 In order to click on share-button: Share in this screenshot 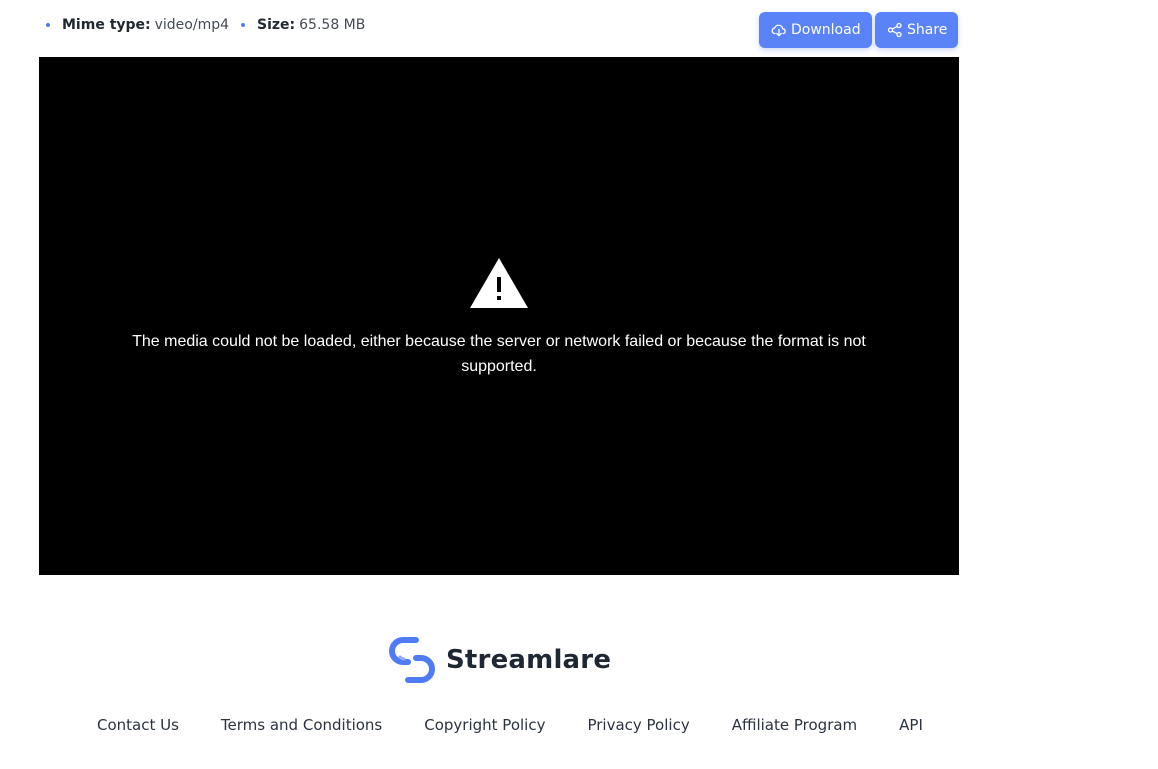, I will do `click(916, 30)`.